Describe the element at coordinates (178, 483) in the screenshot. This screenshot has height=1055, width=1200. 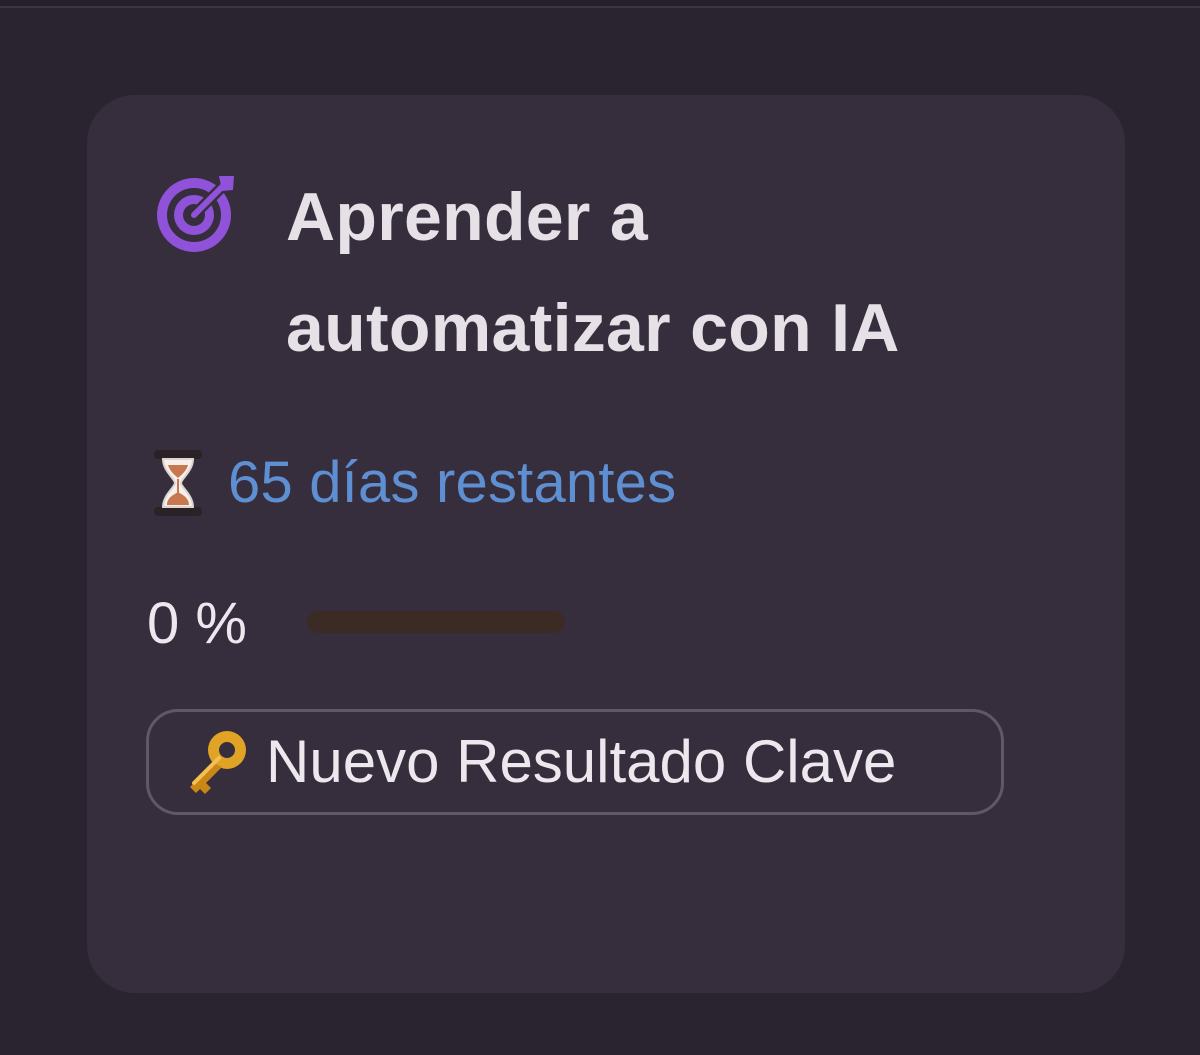
I see `hourglass-icon` at that location.